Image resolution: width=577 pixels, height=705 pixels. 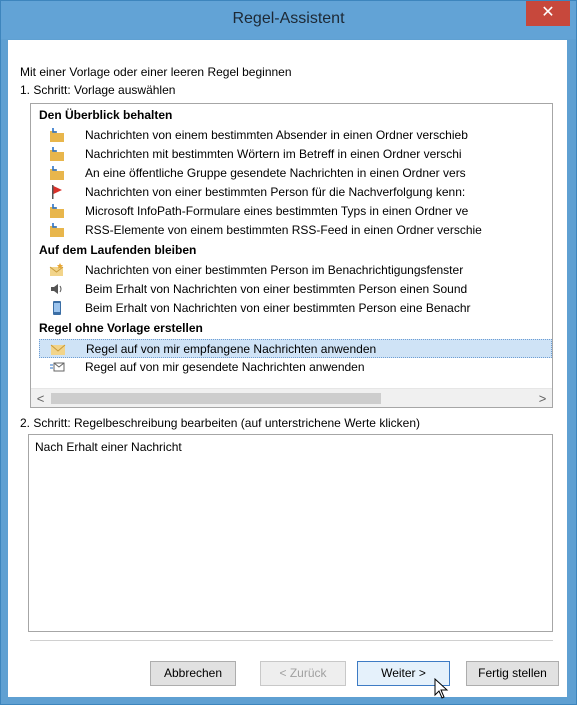 What do you see at coordinates (106, 115) in the screenshot?
I see `group-header: Den Überblick behalten` at bounding box center [106, 115].